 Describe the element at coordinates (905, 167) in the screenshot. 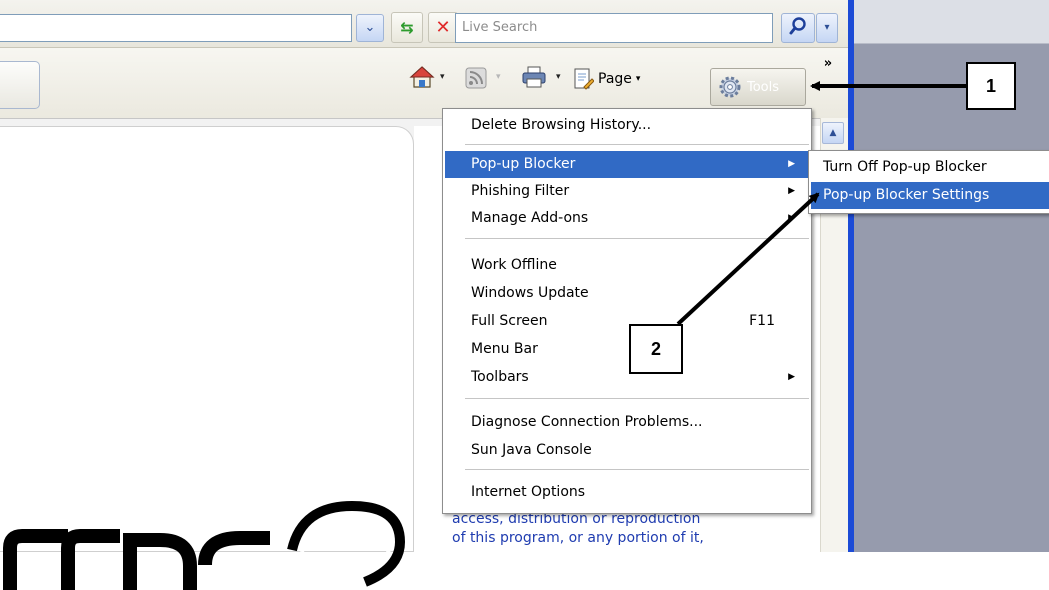

I see `menu-item-label: Turn Off Pop-up Blocker` at that location.